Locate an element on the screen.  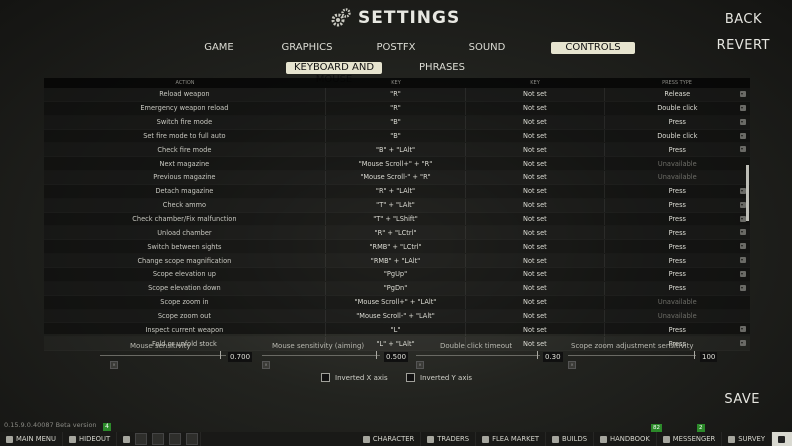
subtab-keyboard-and-mouse: KEYBOARD AND MOUSE is located at coordinates (334, 73).